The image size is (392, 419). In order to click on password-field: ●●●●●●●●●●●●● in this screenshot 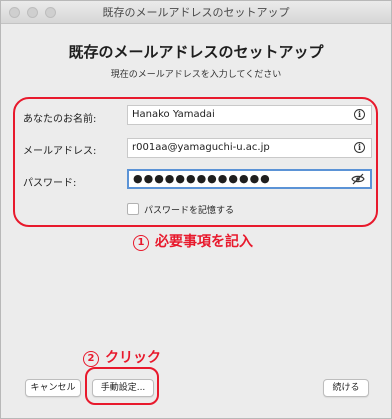, I will do `click(249, 179)`.